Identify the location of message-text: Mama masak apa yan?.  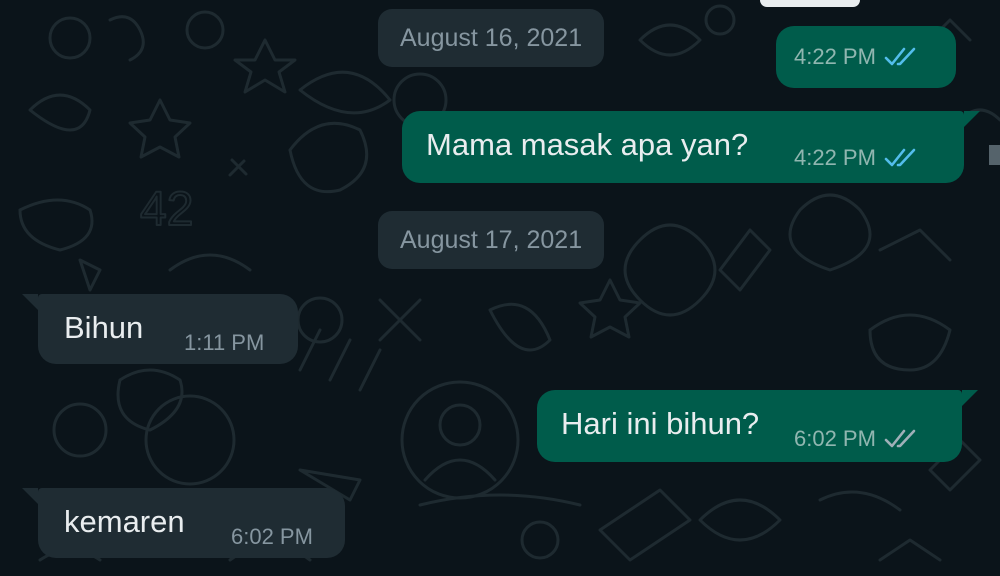
(587, 144).